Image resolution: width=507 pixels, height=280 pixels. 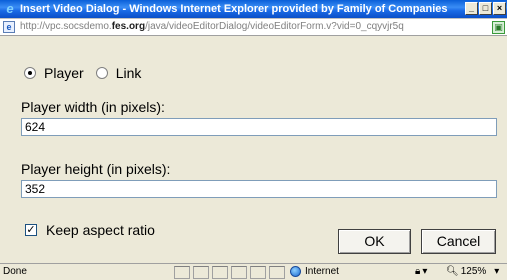 I want to click on zoom-level: 125%, so click(x=473, y=271).